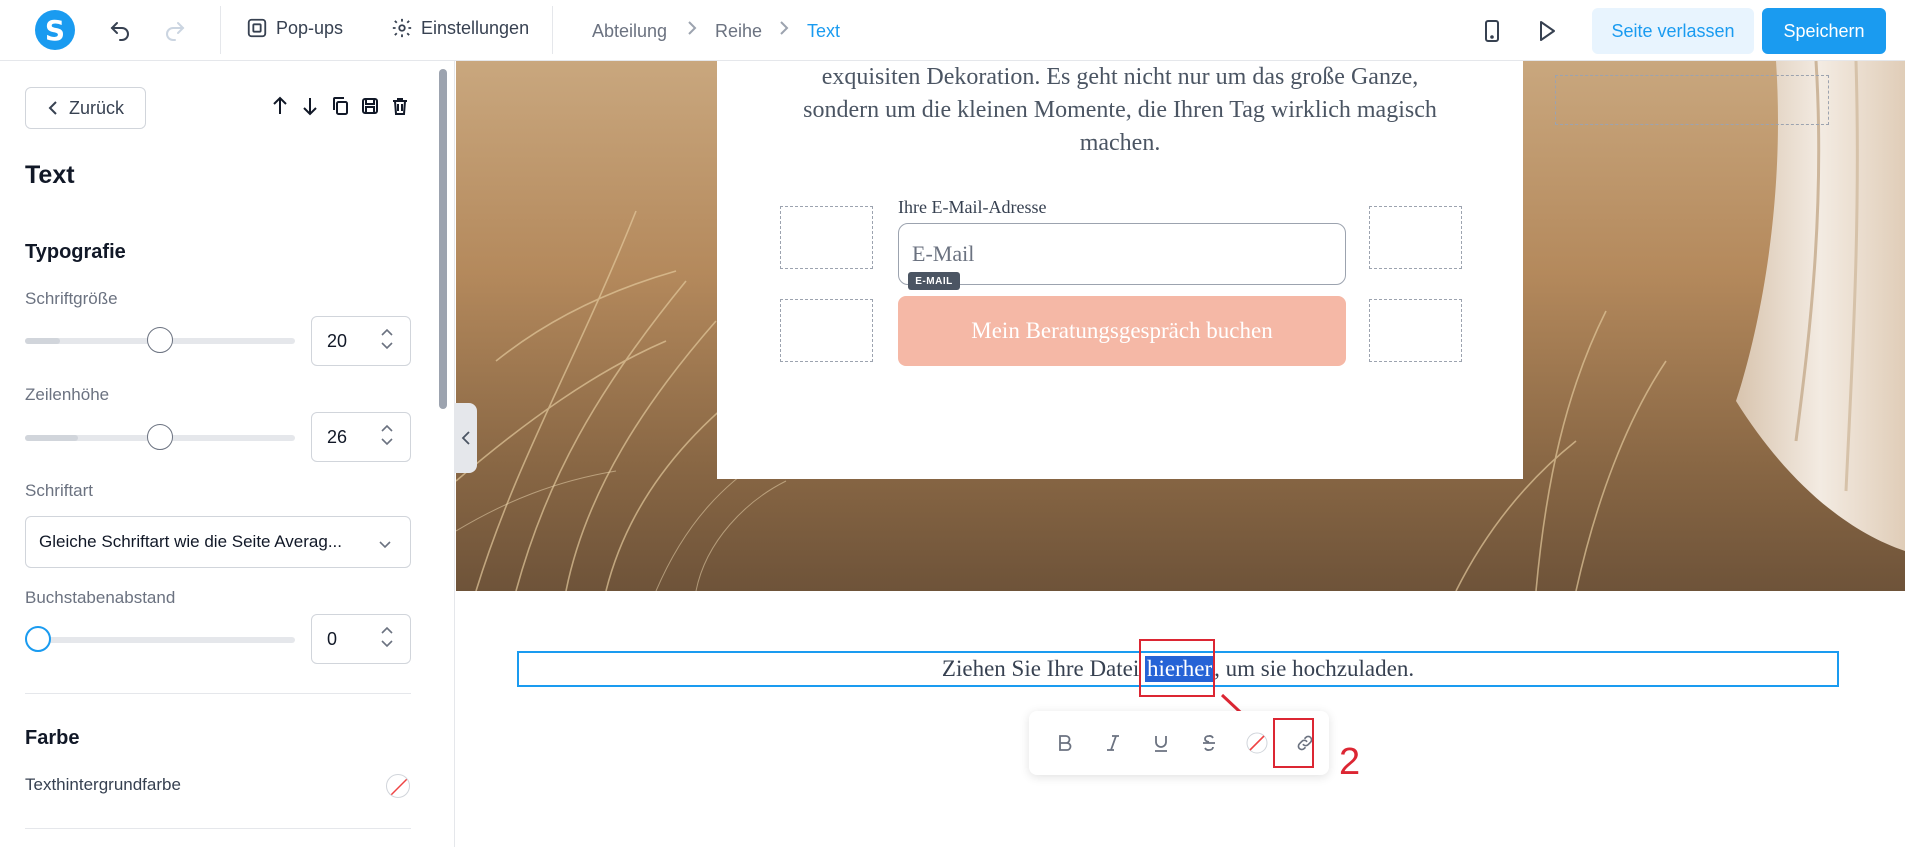 Image resolution: width=1905 pixels, height=847 pixels. I want to click on line-height-value: 26, so click(337, 436).